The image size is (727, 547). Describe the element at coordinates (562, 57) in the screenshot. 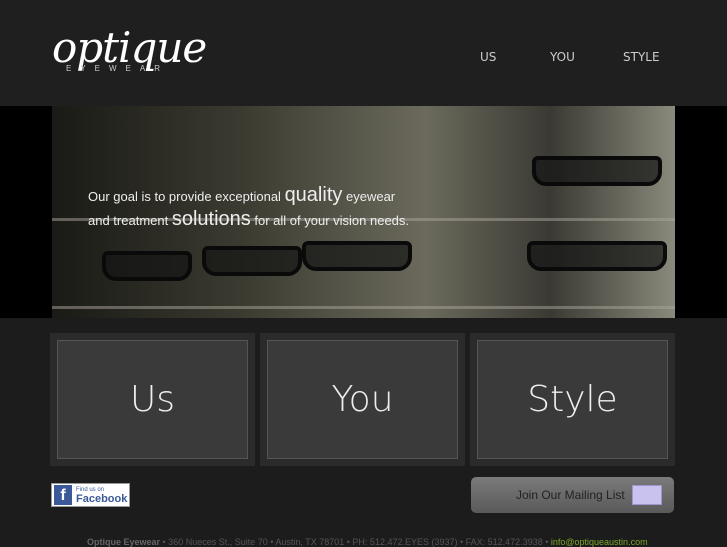

I see `nav-you: YOU` at that location.